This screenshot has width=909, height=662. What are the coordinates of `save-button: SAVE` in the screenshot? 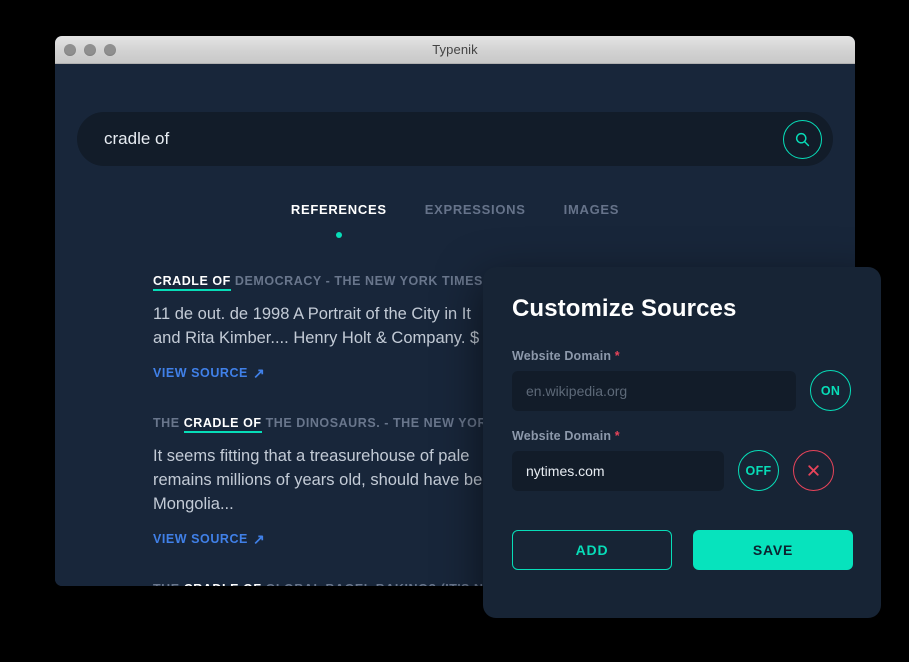 It's located at (773, 550).